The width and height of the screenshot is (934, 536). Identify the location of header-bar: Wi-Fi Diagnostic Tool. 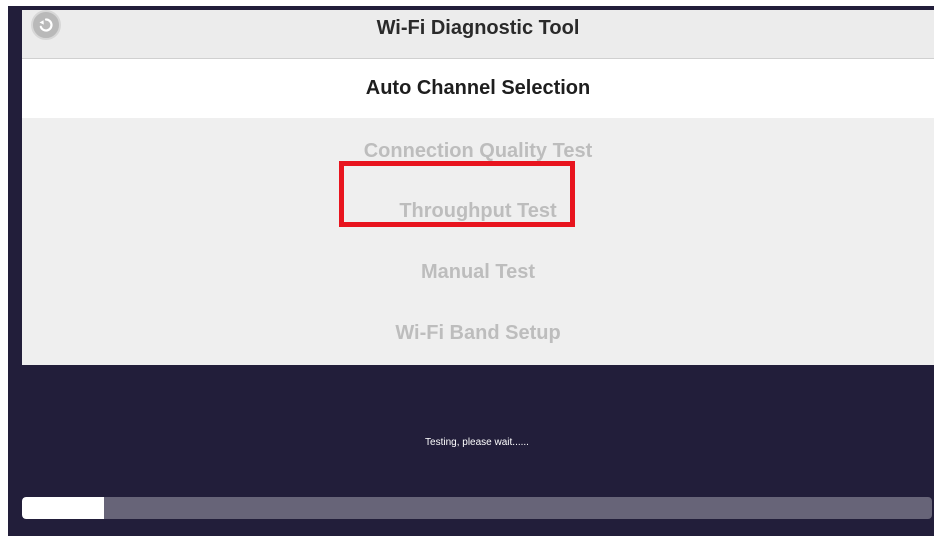
(478, 34).